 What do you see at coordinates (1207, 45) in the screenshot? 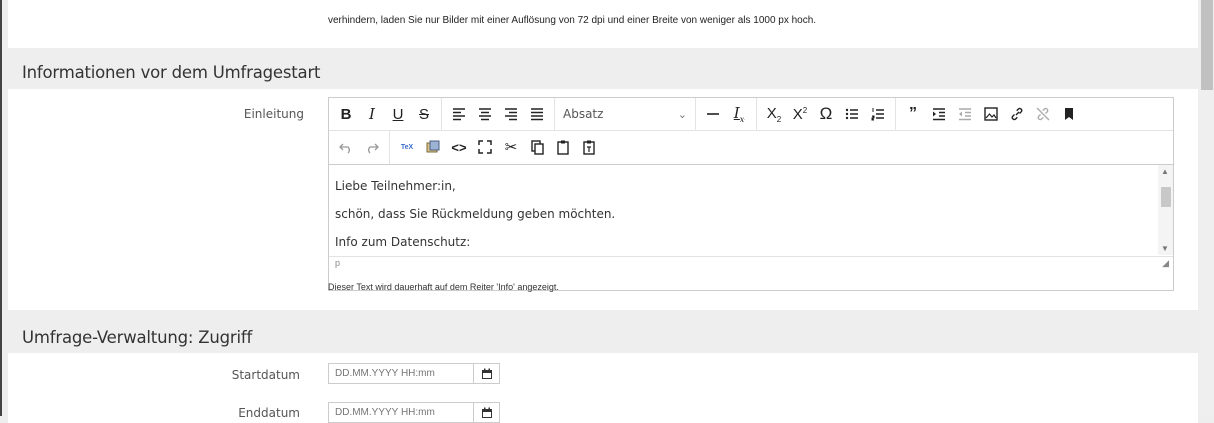
I see `page-scroll-thumb` at bounding box center [1207, 45].